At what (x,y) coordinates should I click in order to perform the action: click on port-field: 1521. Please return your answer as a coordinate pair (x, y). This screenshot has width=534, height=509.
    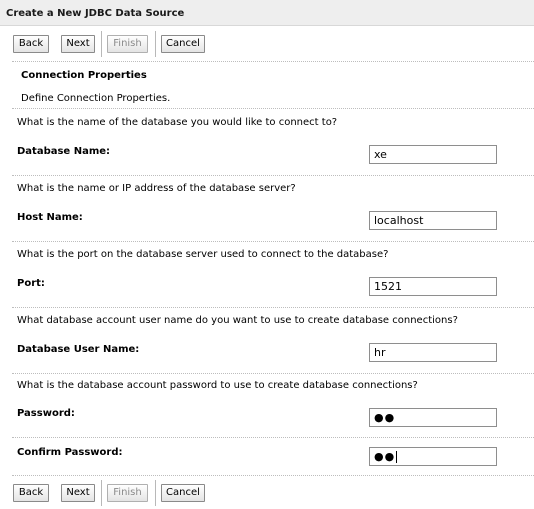
    Looking at the image, I should click on (433, 286).